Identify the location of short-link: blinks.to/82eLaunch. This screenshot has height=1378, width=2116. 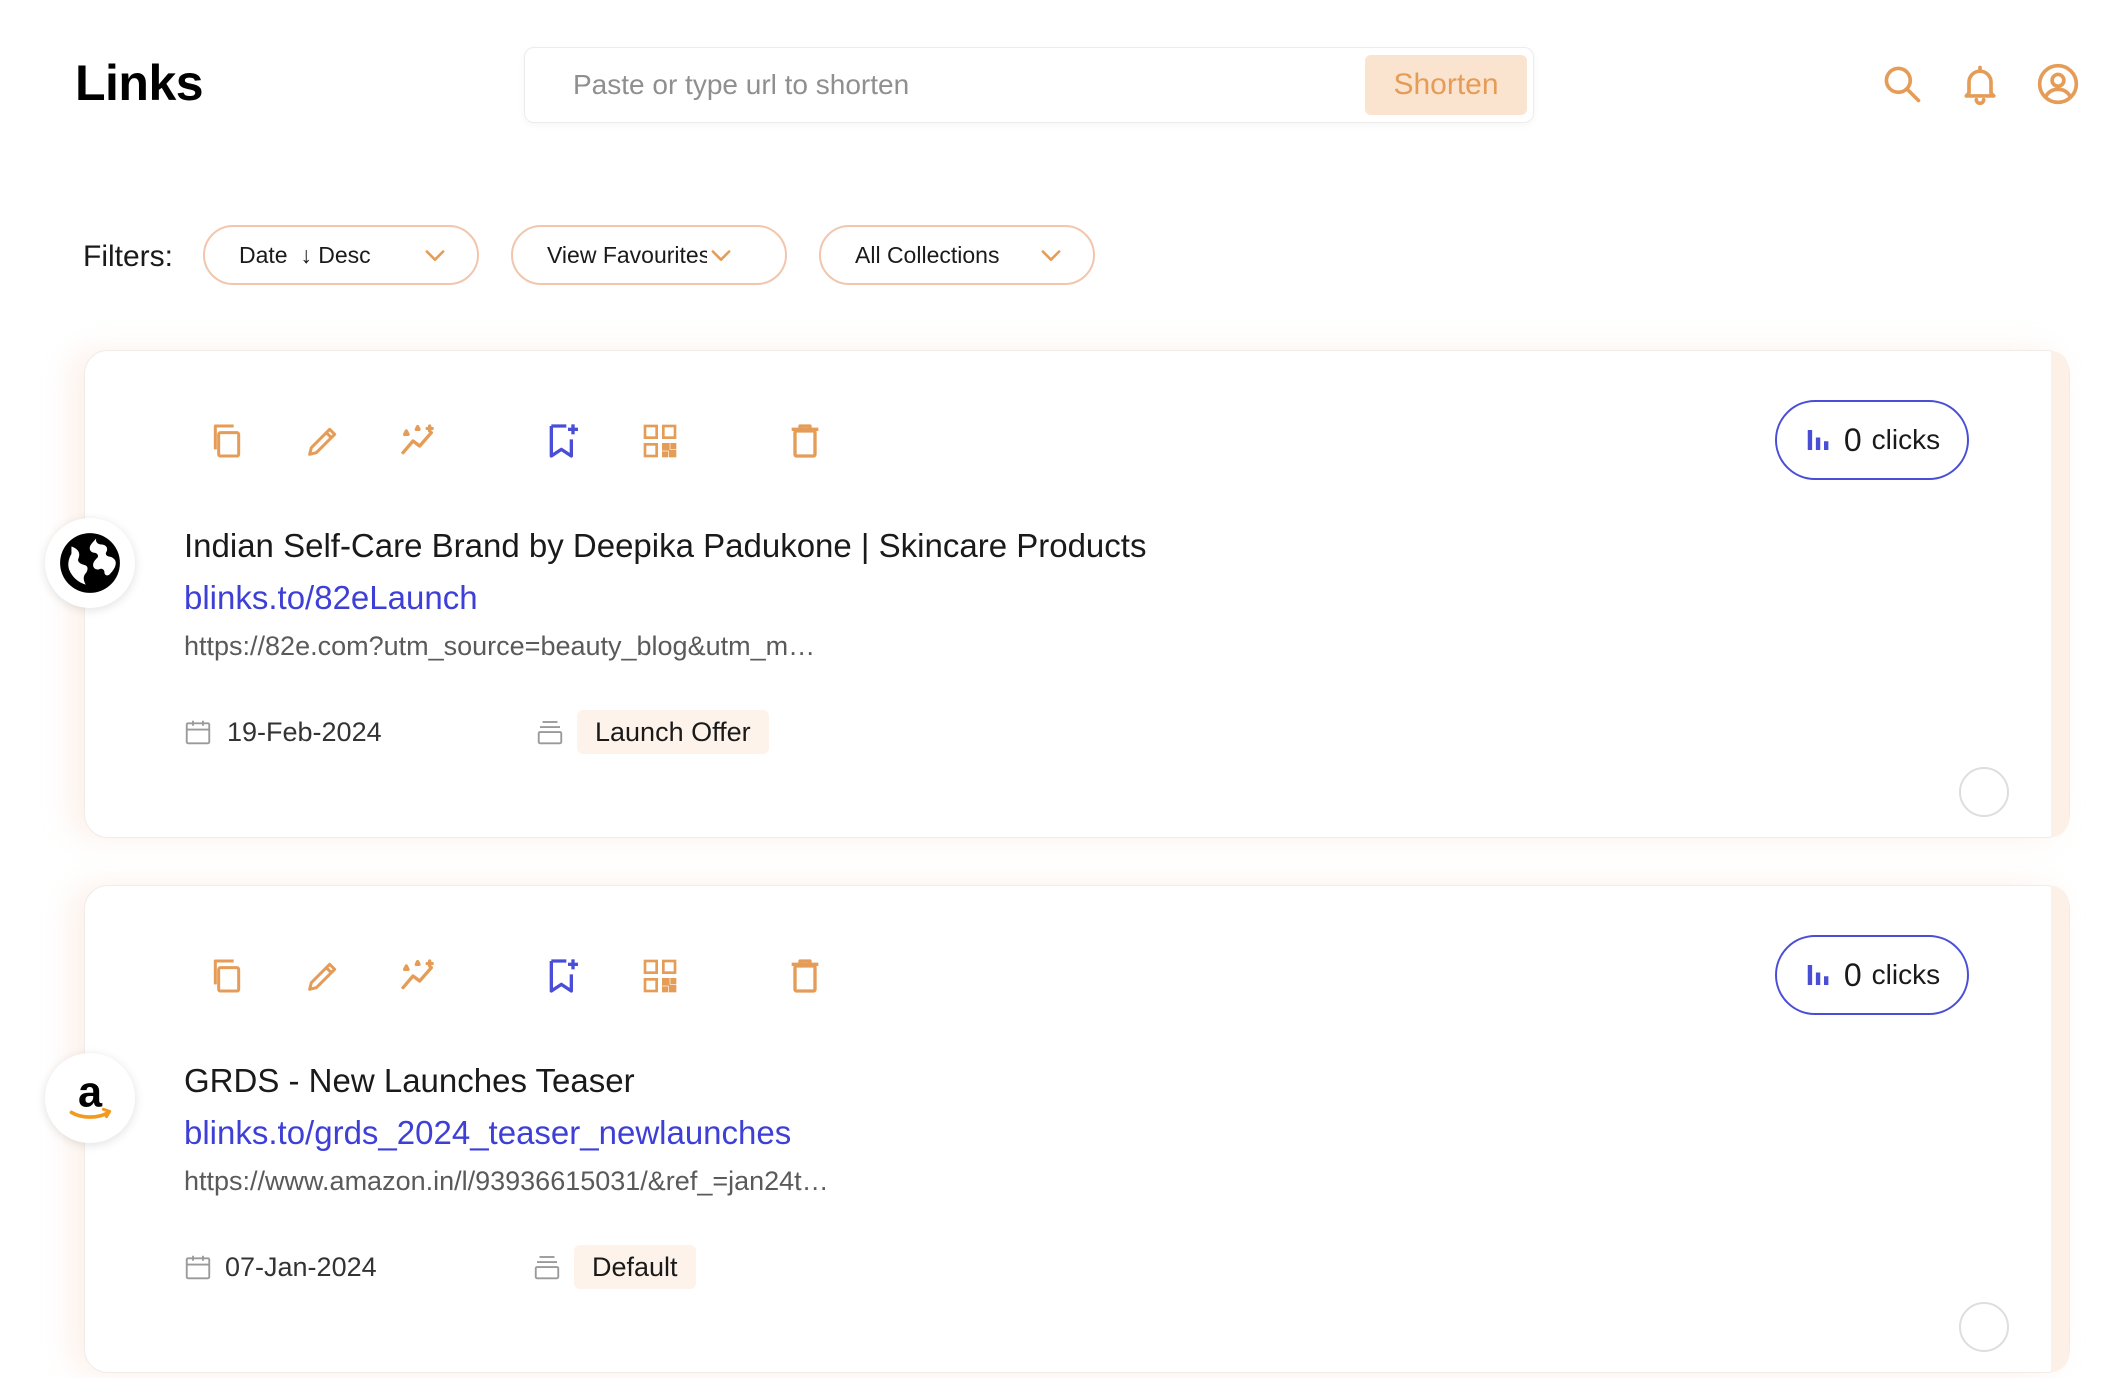
(331, 598).